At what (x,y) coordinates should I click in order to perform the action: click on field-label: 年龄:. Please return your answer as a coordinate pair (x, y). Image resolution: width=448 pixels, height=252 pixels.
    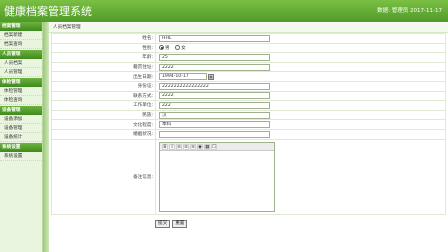
    Looking at the image, I should click on (103, 57).